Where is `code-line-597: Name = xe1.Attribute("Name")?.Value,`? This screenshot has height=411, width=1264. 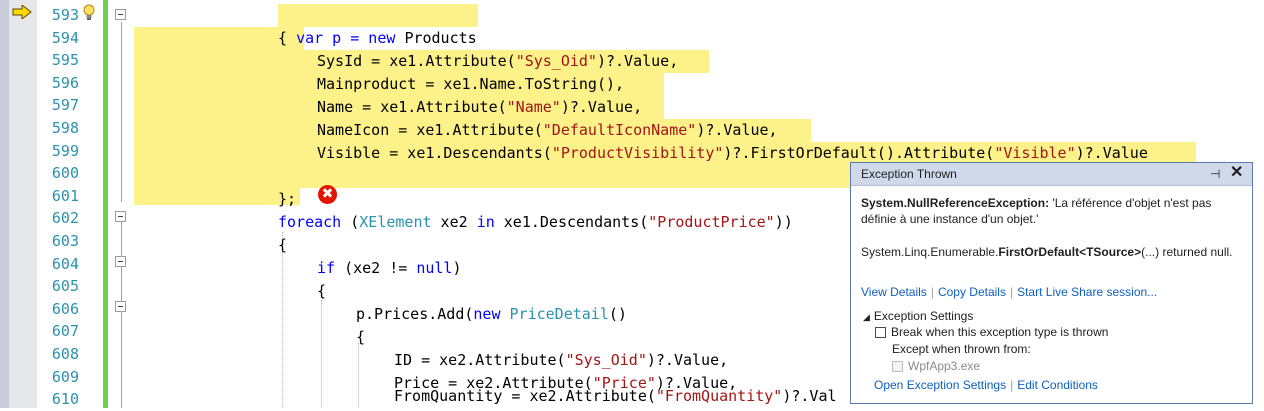
code-line-597: Name = xe1.Attribute("Name")?.Value, is located at coordinates (790, 107).